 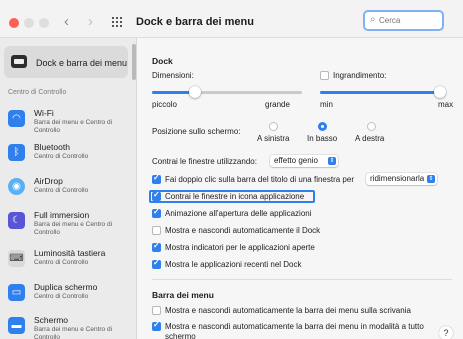 I want to click on size-slider, so click(x=227, y=92).